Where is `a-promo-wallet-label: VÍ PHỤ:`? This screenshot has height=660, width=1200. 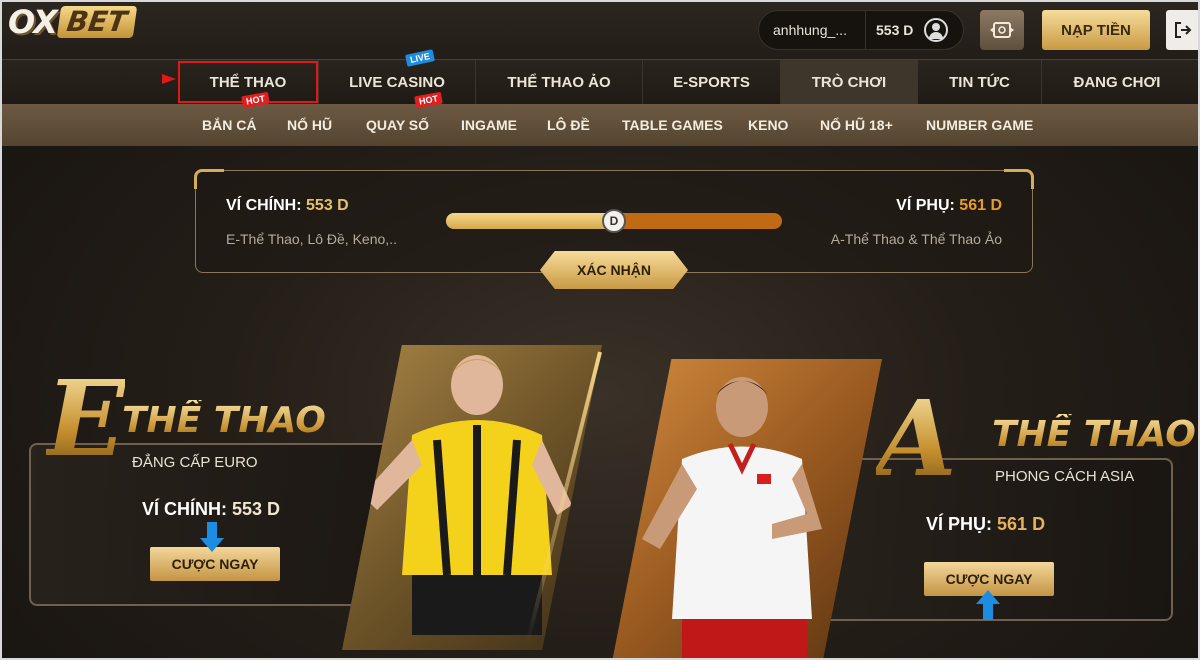 a-promo-wallet-label: VÍ PHỤ: is located at coordinates (959, 524).